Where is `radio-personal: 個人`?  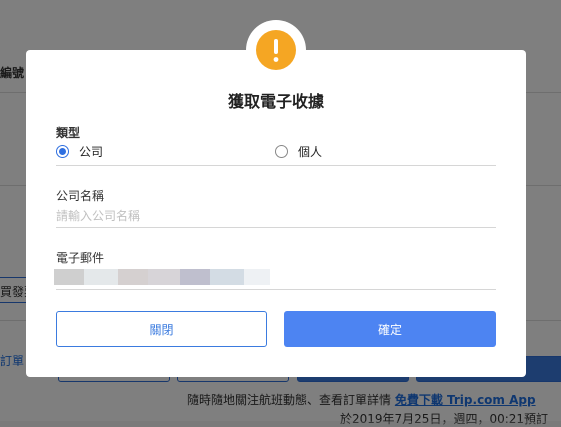
radio-personal: 個人 is located at coordinates (298, 151).